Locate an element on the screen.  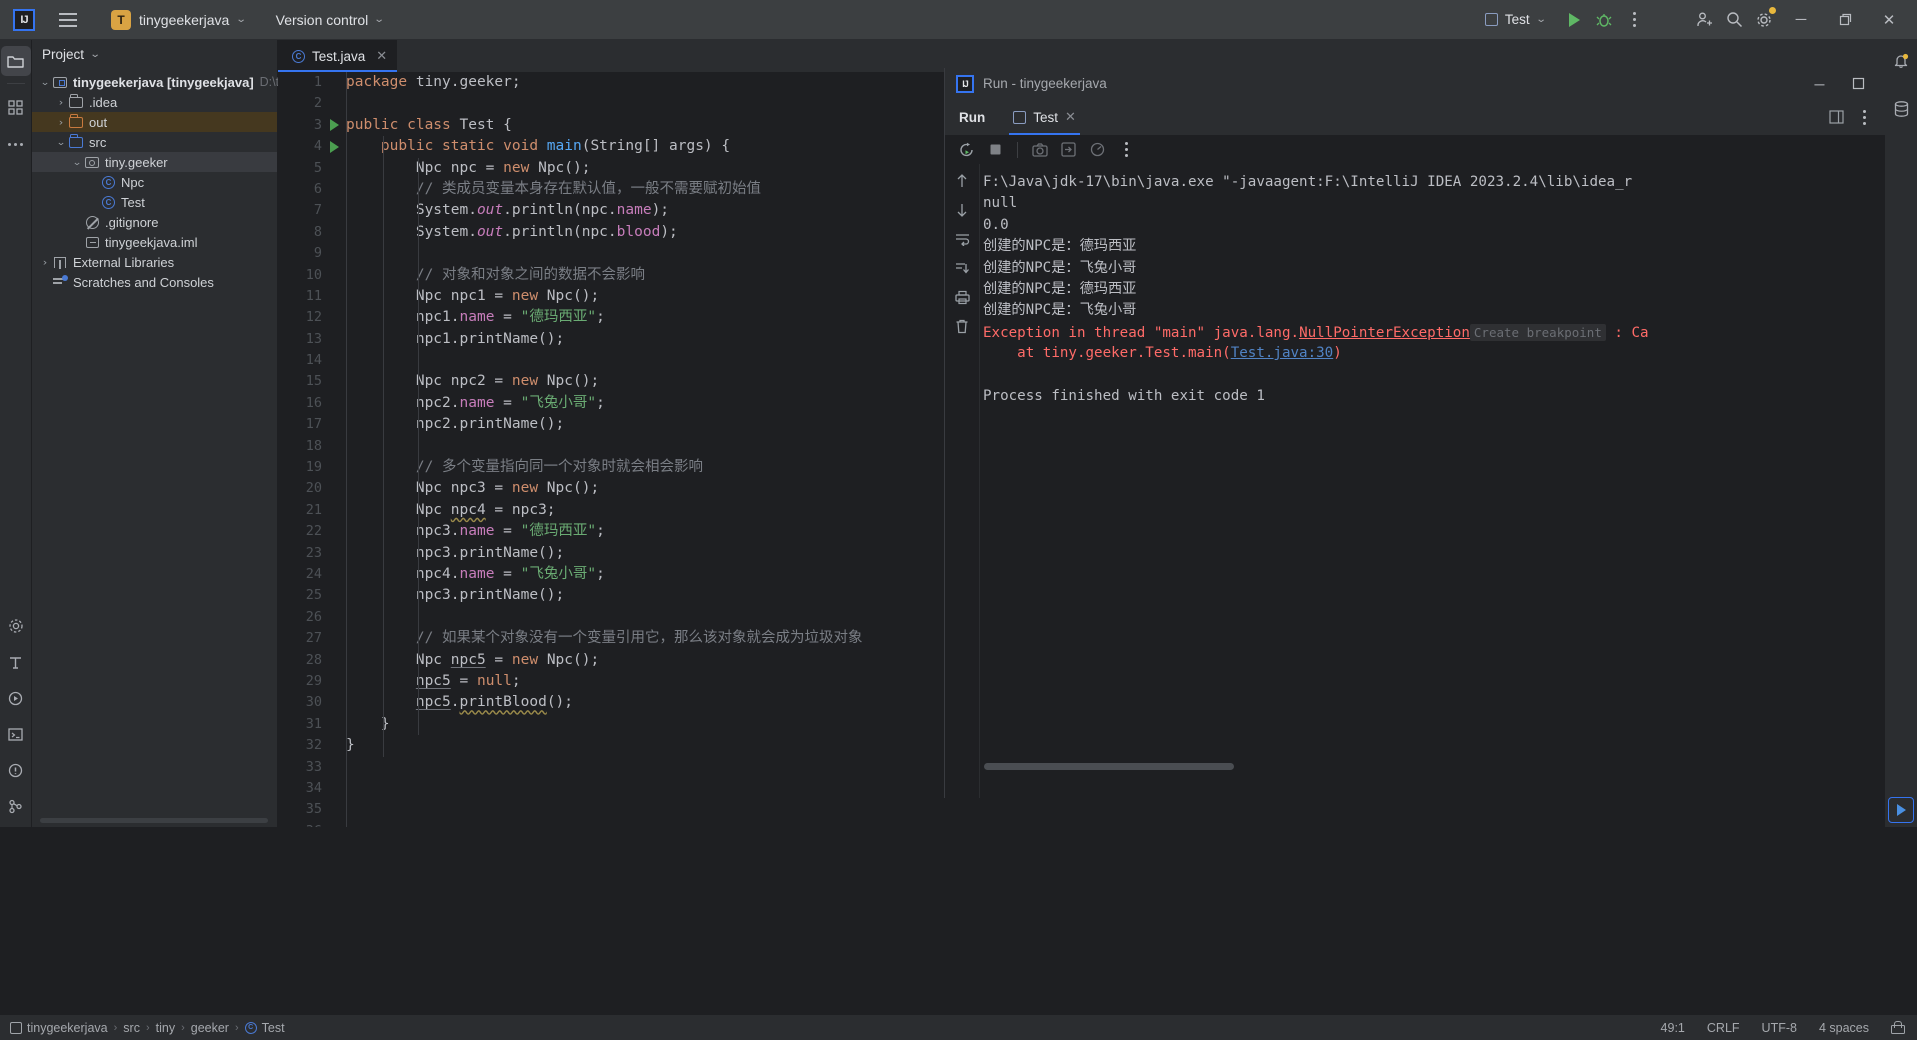
breadcrumb: tinygeekerjava › src › tiny › geeker › C Test is located at coordinates (142, 1028).